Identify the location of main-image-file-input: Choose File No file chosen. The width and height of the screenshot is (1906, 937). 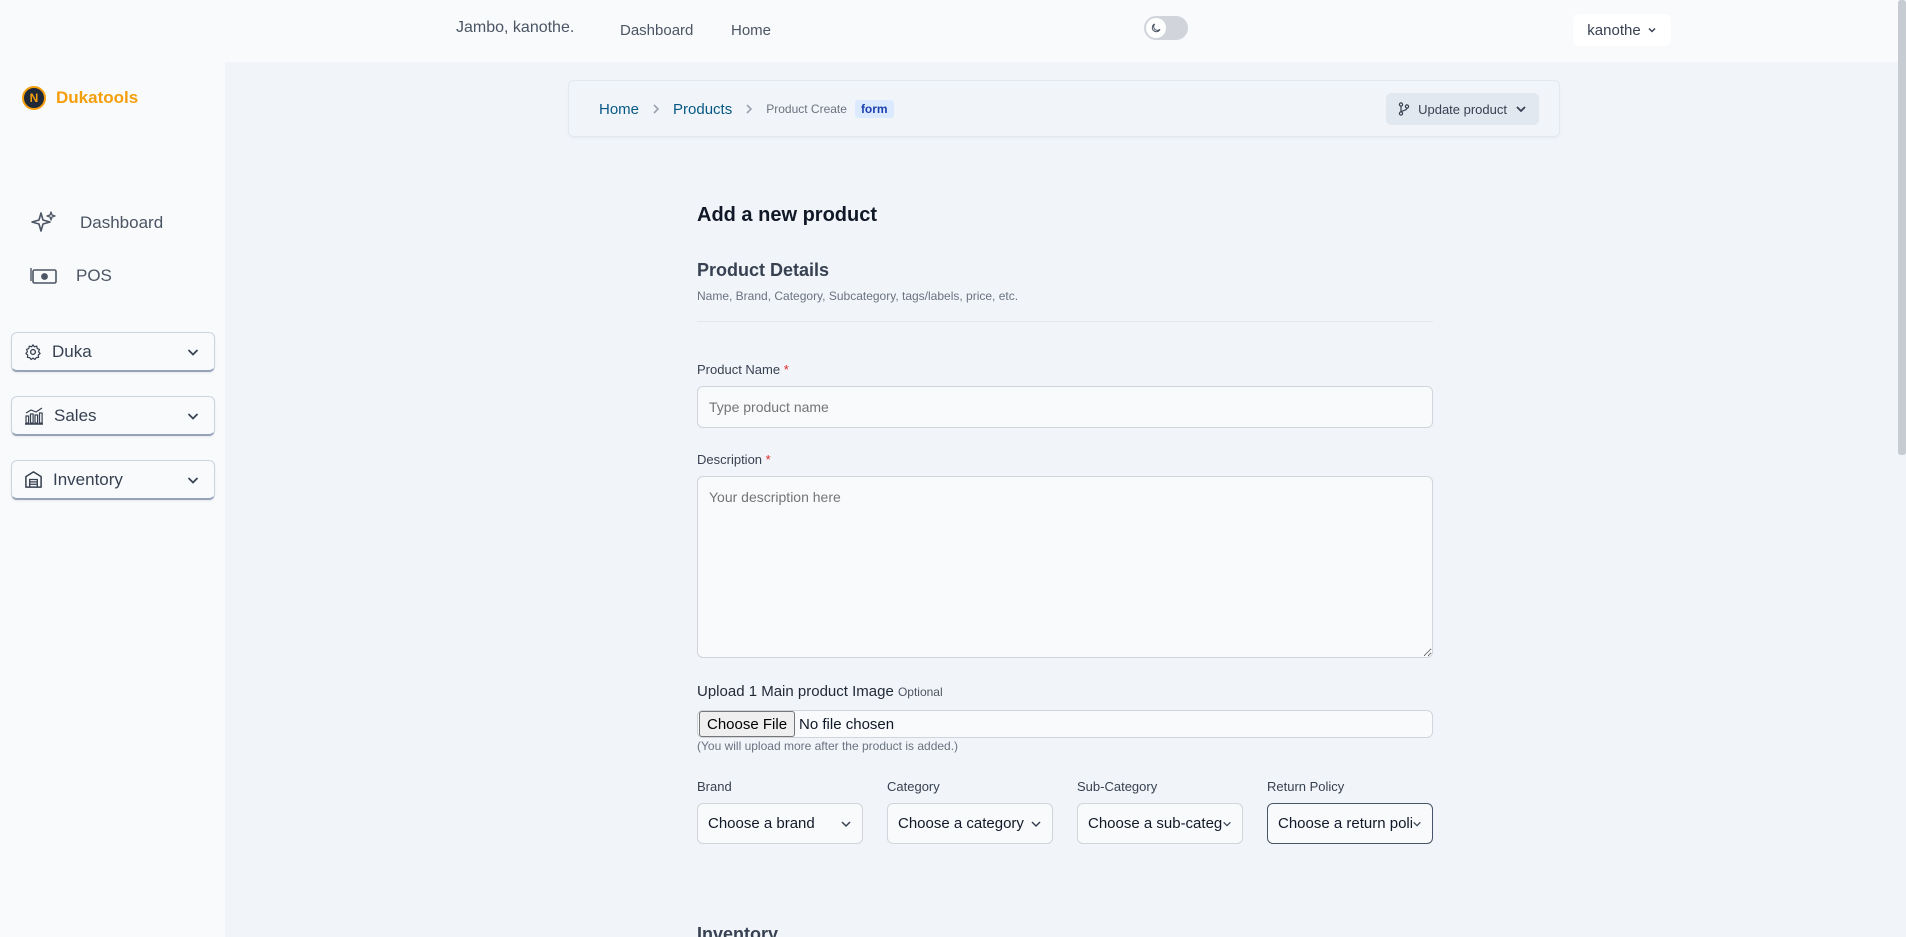
(1065, 724).